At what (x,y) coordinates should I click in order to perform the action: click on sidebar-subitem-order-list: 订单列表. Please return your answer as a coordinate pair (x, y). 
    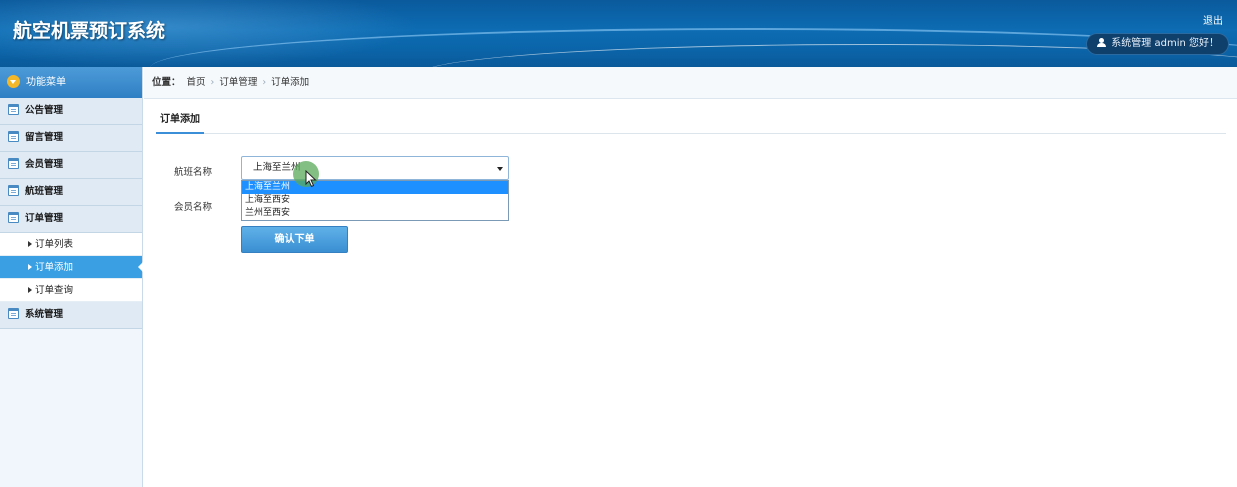
    Looking at the image, I should click on (71, 244).